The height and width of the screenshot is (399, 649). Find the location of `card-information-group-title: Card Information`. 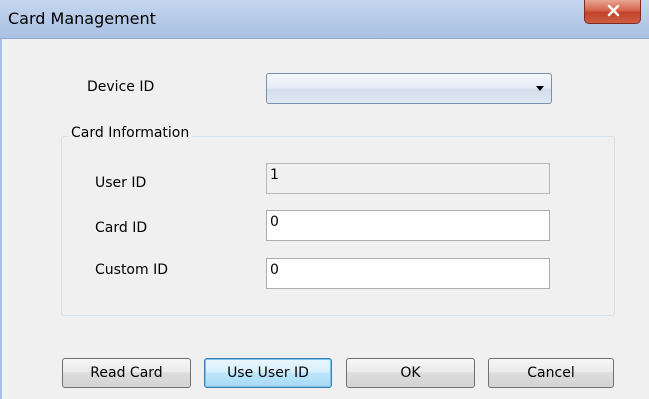

card-information-group-title: Card Information is located at coordinates (130, 133).